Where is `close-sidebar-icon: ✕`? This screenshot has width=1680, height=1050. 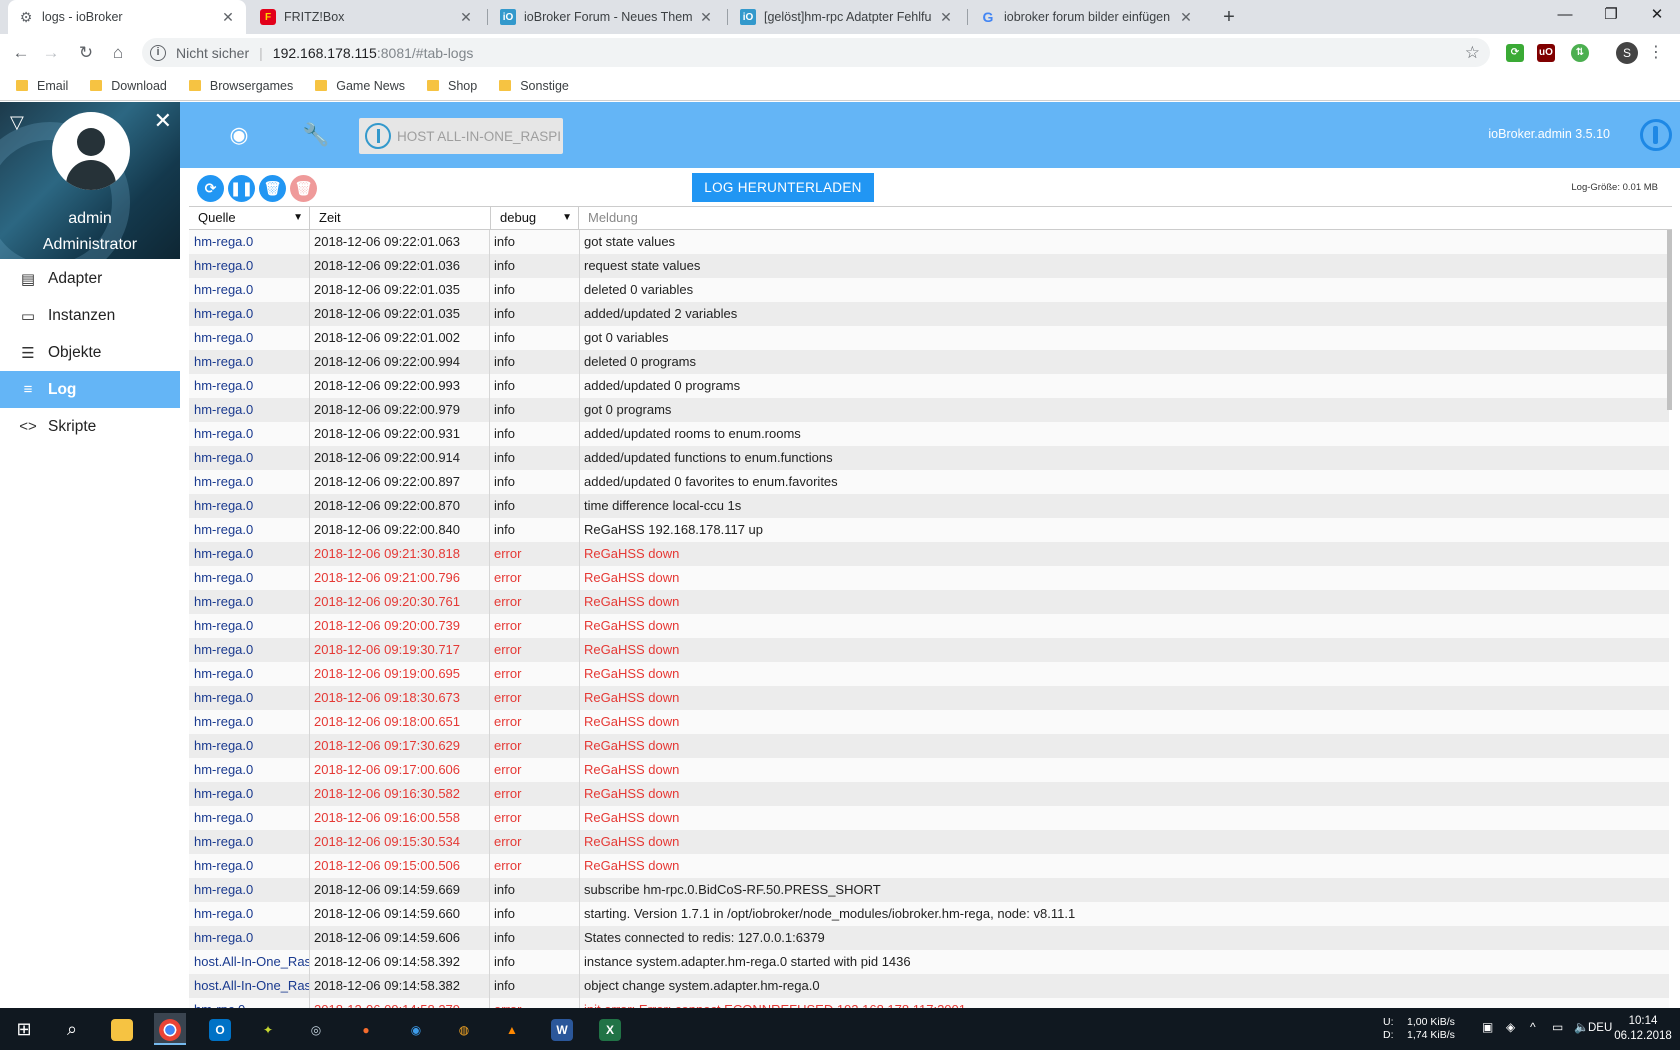
close-sidebar-icon: ✕ is located at coordinates (163, 121).